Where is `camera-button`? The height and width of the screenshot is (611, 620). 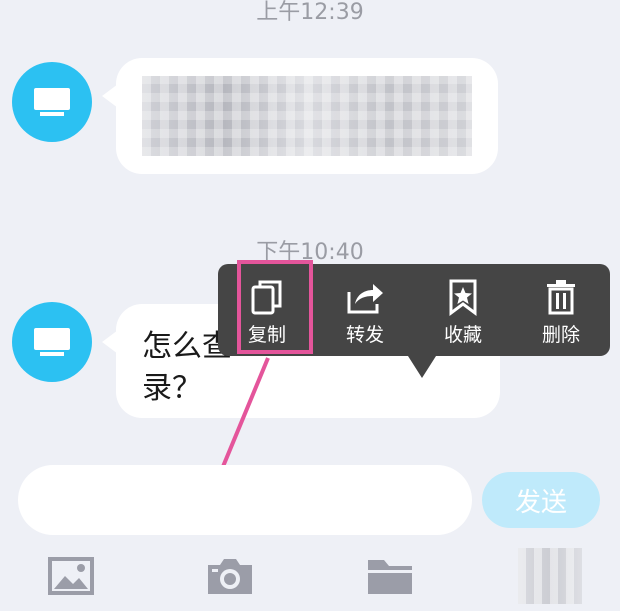
camera-button is located at coordinates (230, 578).